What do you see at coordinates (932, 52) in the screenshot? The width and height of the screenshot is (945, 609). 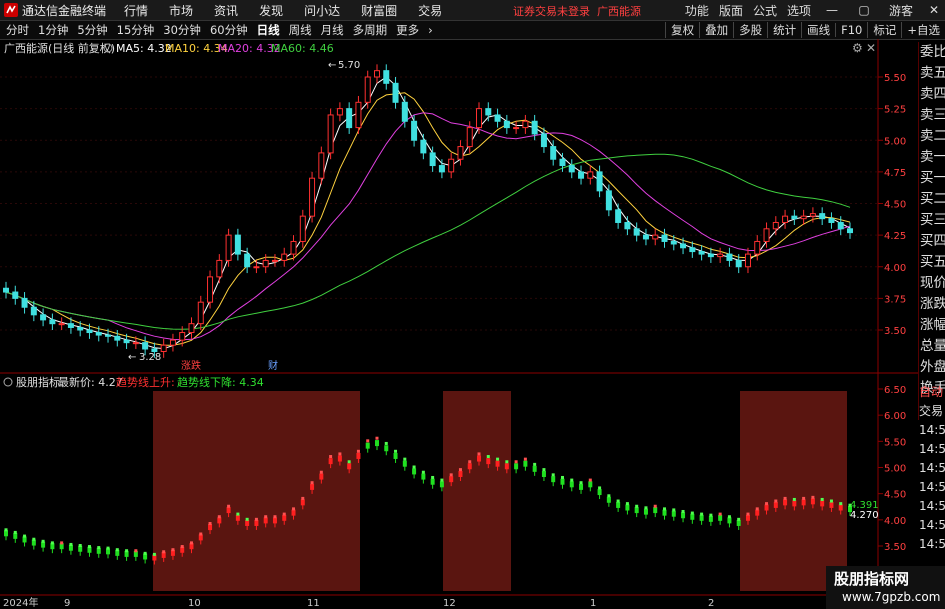 I see `sidebar-item: 委比` at bounding box center [932, 52].